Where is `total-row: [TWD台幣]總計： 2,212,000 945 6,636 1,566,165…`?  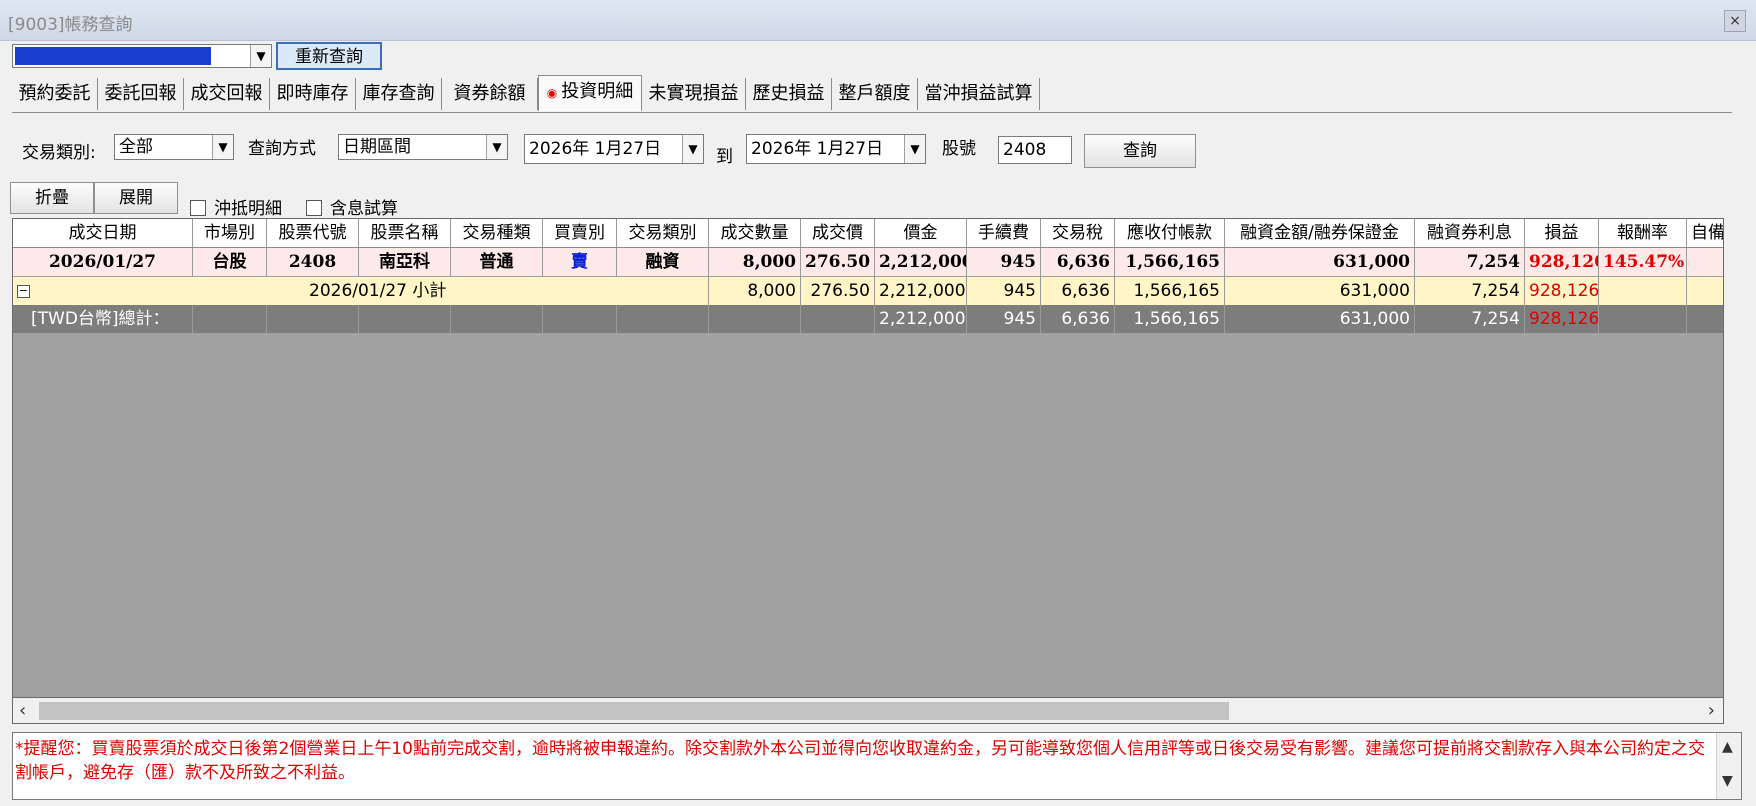 total-row: [TWD台幣]總計： 2,212,000 945 6,636 1,566,165… is located at coordinates (868, 319).